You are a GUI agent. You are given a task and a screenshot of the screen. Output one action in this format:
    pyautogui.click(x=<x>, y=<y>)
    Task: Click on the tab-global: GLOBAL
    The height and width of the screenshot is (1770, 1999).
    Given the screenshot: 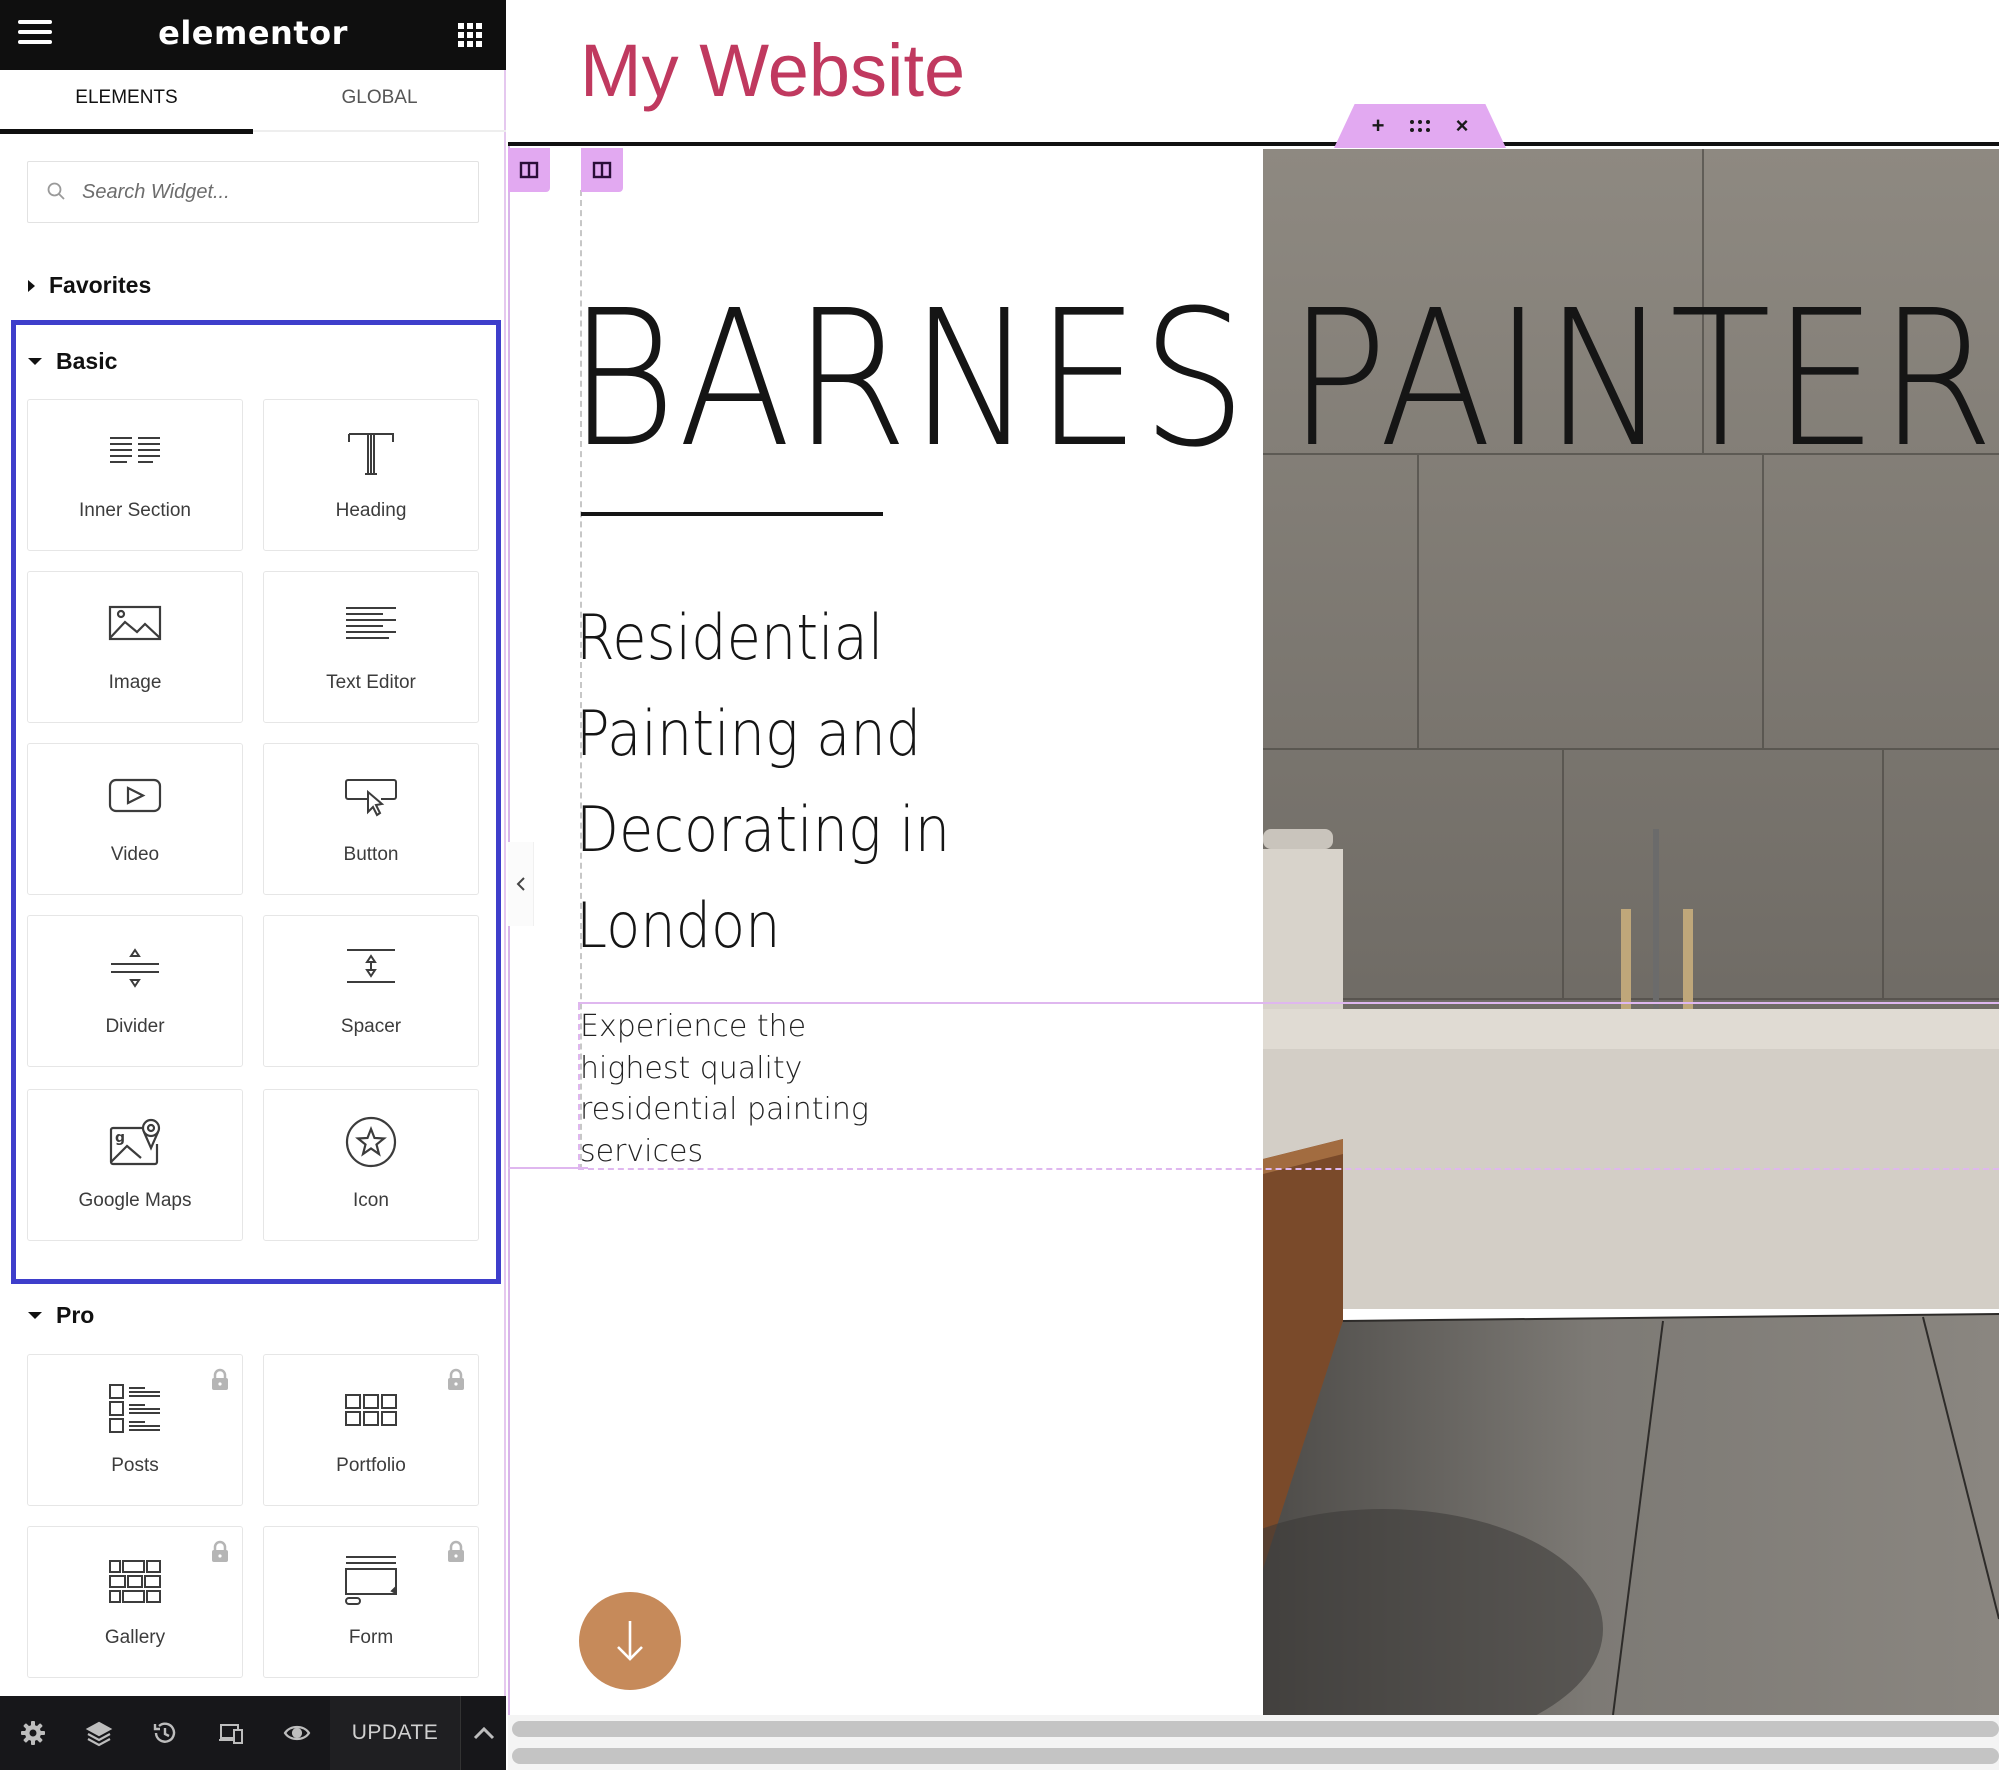 What is the action you would take?
    pyautogui.click(x=379, y=101)
    